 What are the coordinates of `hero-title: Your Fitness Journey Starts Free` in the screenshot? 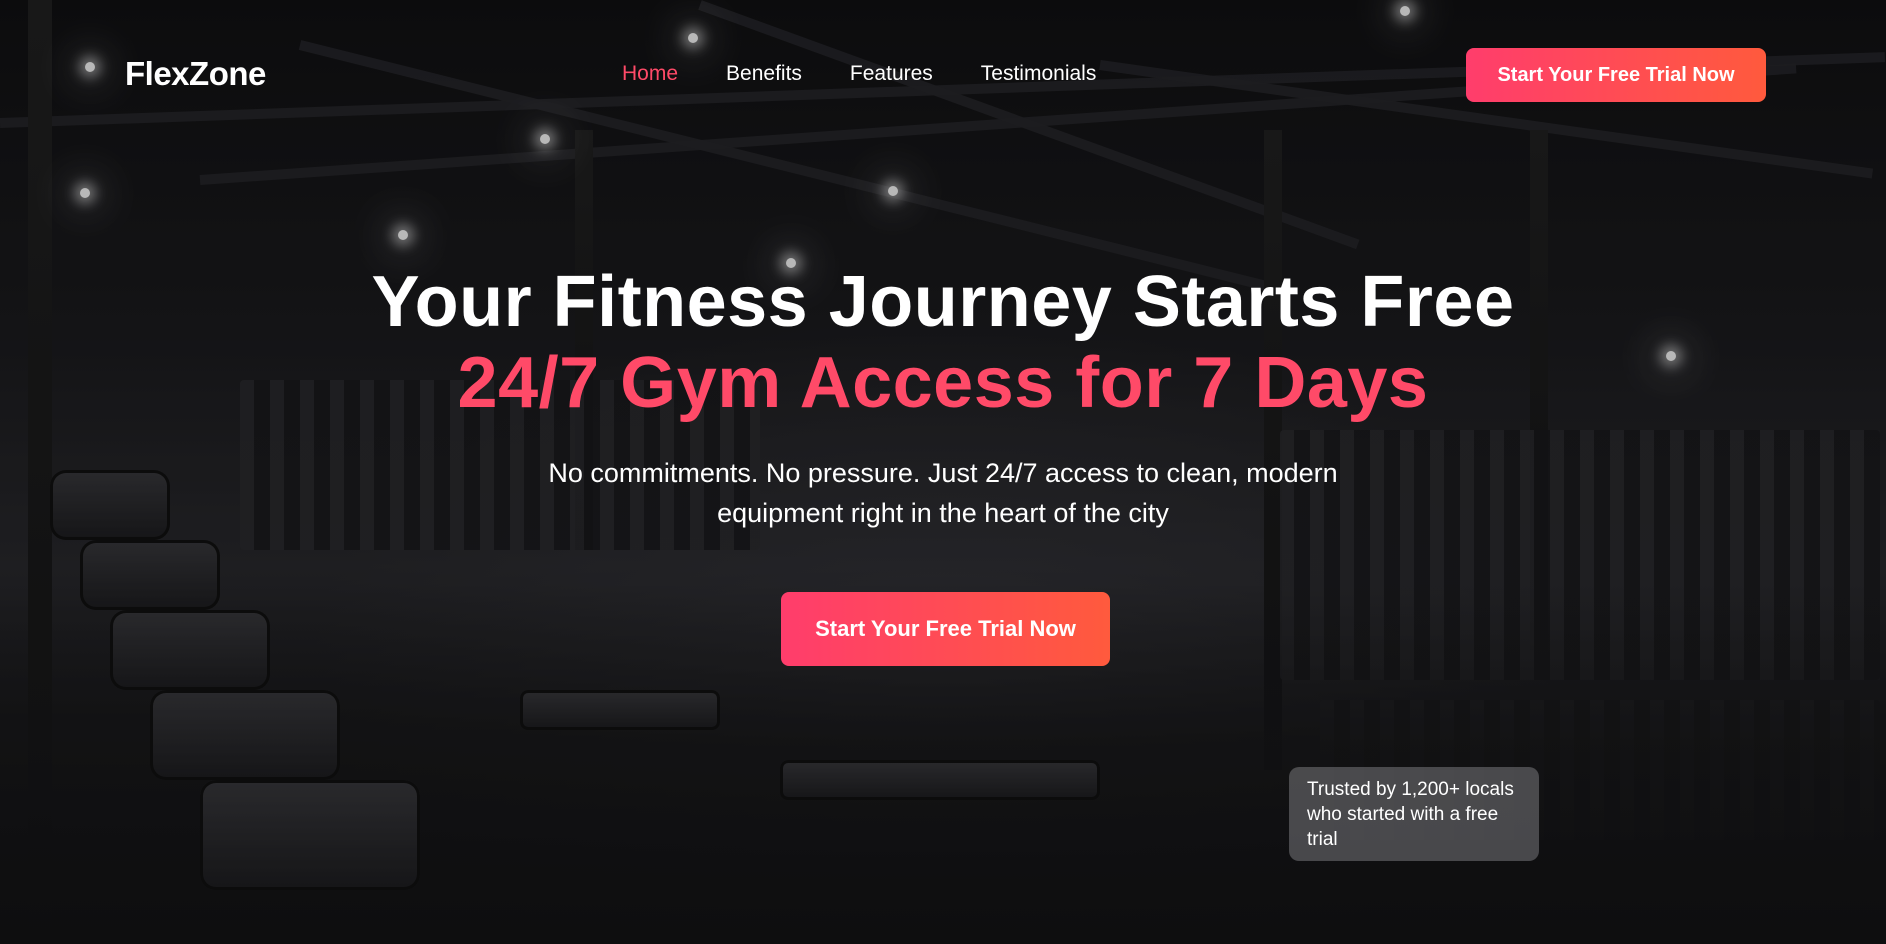 It's located at (943, 302).